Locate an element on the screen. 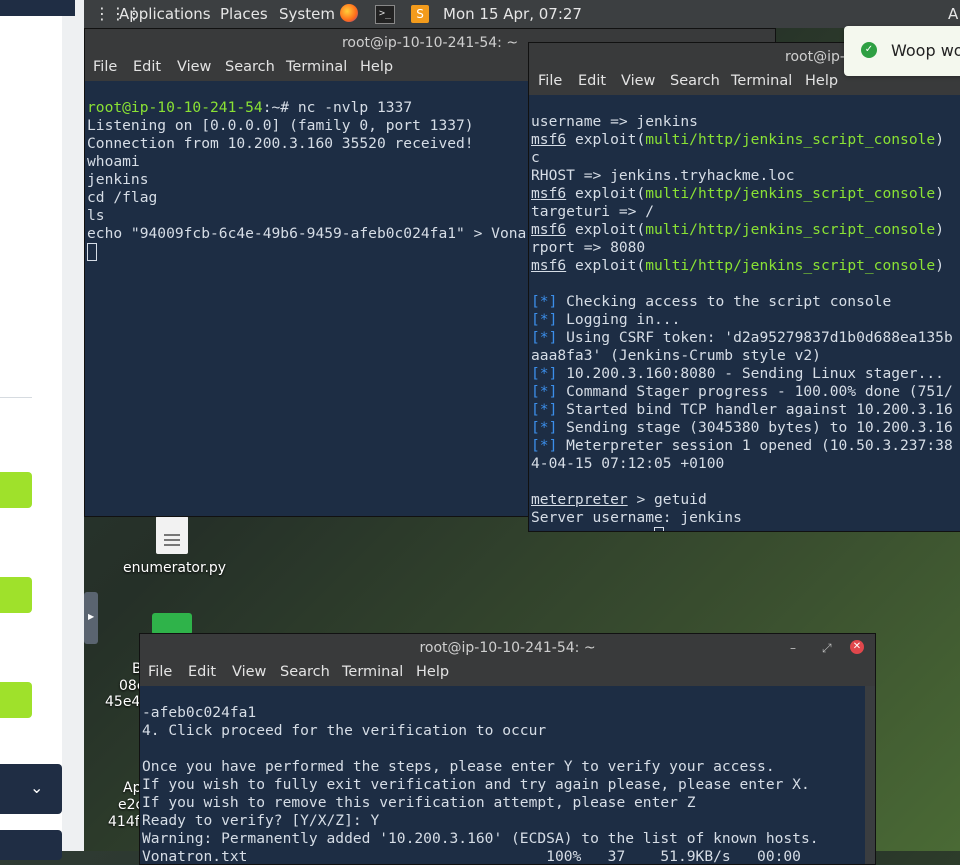 The width and height of the screenshot is (960, 865). output-line: Vonatron.txt 100% 37 51.9KB/s 00:00 is located at coordinates (471, 856).